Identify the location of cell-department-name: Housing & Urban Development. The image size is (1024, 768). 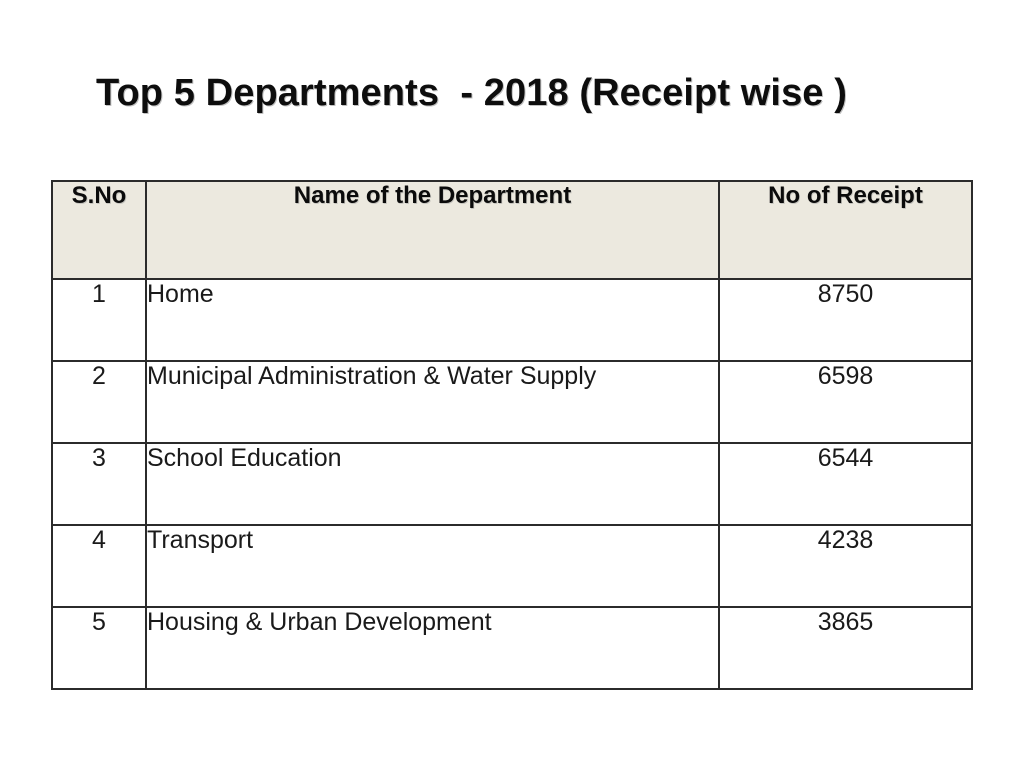
(432, 648).